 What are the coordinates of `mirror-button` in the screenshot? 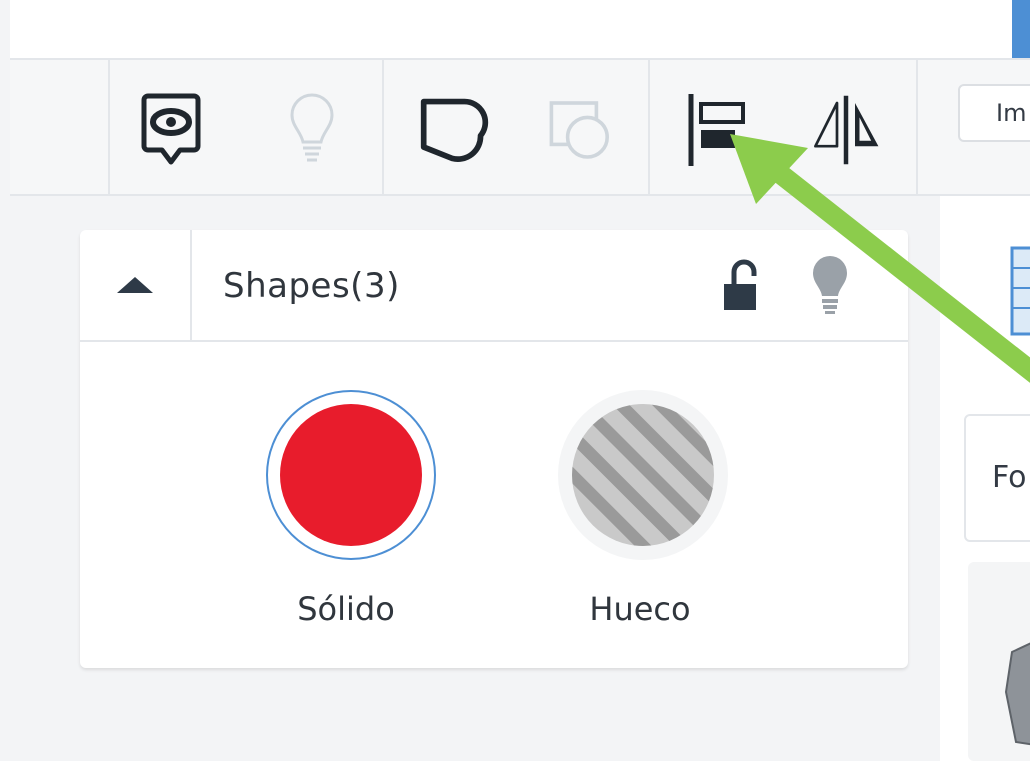 It's located at (846, 130).